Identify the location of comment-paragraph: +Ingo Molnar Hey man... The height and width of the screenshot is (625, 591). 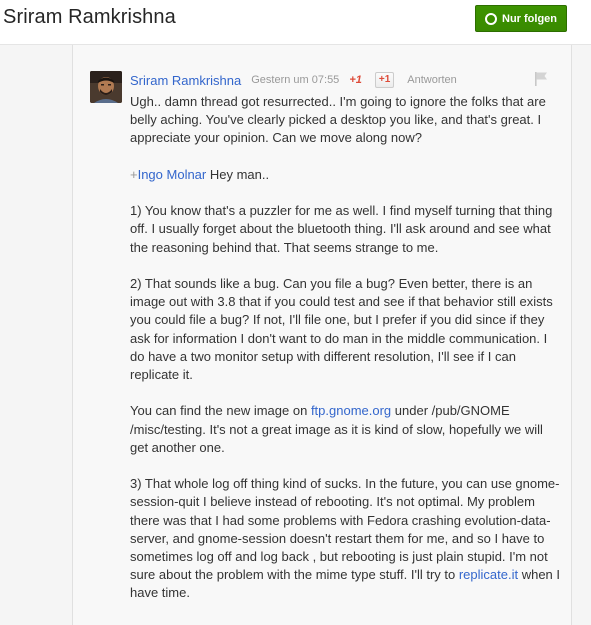
(345, 175).